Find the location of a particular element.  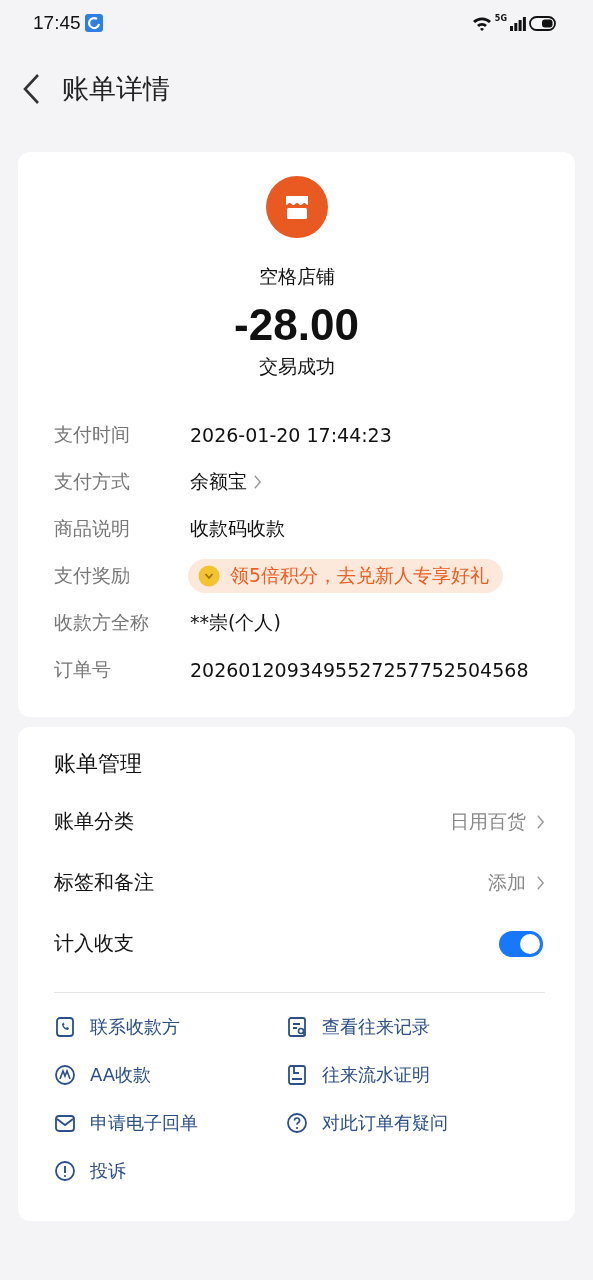

circled-letters-icon is located at coordinates (65, 1075).